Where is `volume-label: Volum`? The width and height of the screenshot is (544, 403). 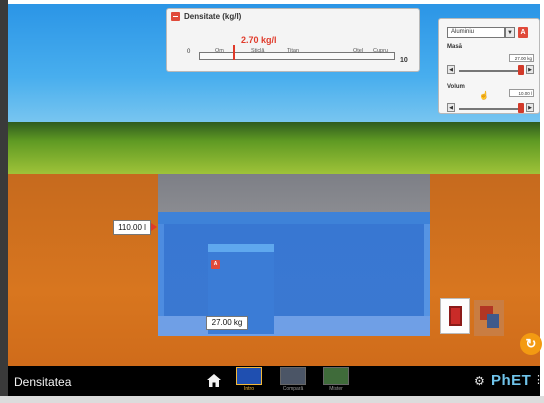
volume-label: Volum is located at coordinates (456, 87).